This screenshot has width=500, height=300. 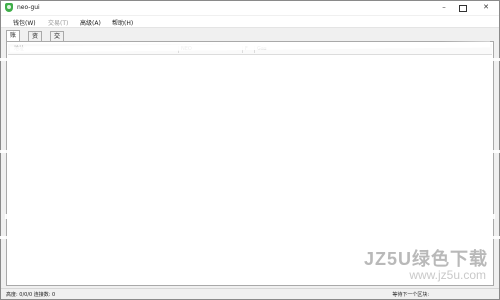 What do you see at coordinates (24, 22) in the screenshot?
I see `menu-wallet: 钱包(W)` at bounding box center [24, 22].